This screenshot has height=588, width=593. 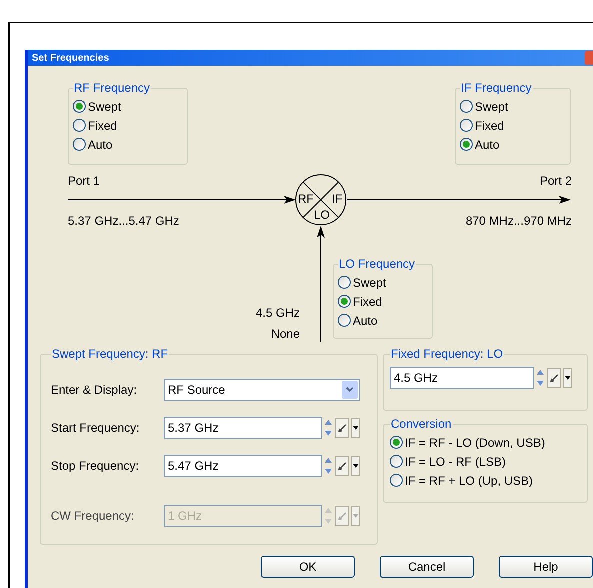 What do you see at coordinates (124, 221) in the screenshot?
I see `frequency-range: 5.37 GHz...5.47 GHz` at bounding box center [124, 221].